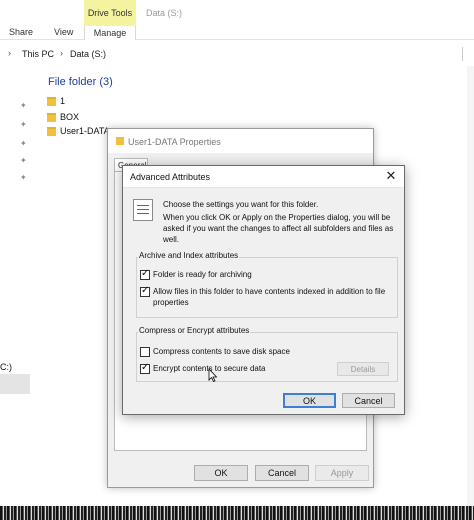 The image size is (474, 520). Describe the element at coordinates (468, 54) in the screenshot. I see `address-dropdown-icon` at that location.